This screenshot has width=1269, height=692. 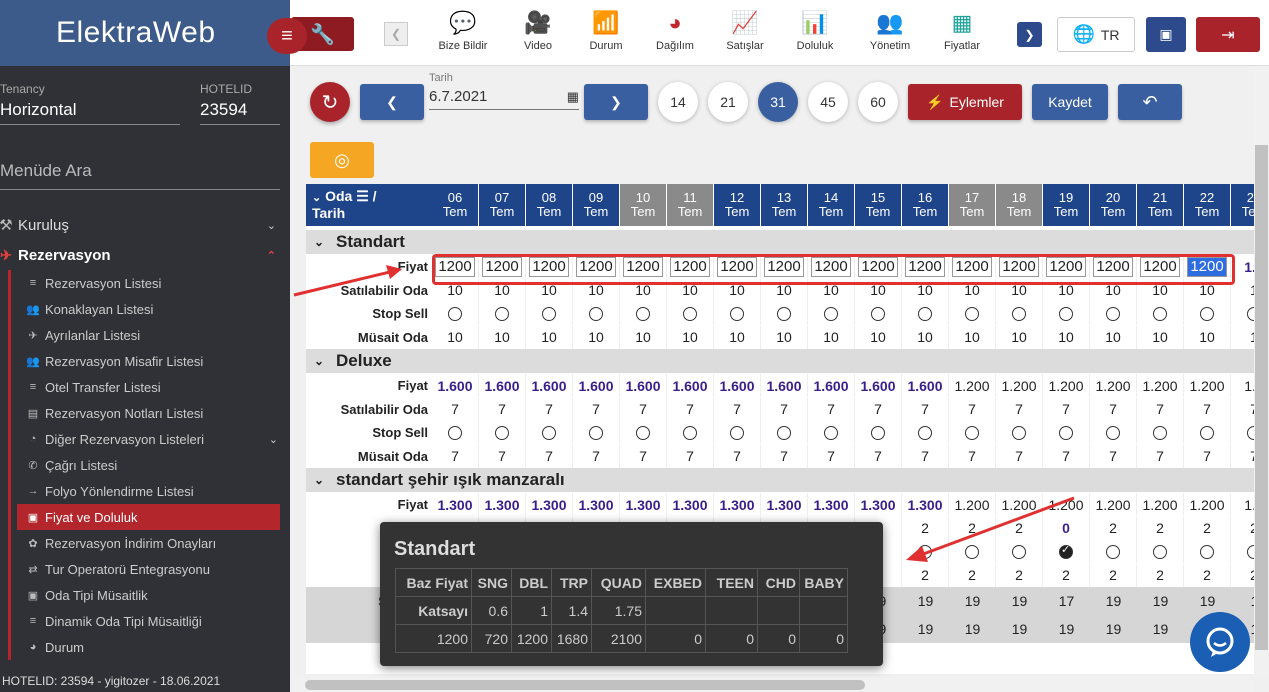 I want to click on date-header-cell: 06 Tem, so click(x=455, y=205).